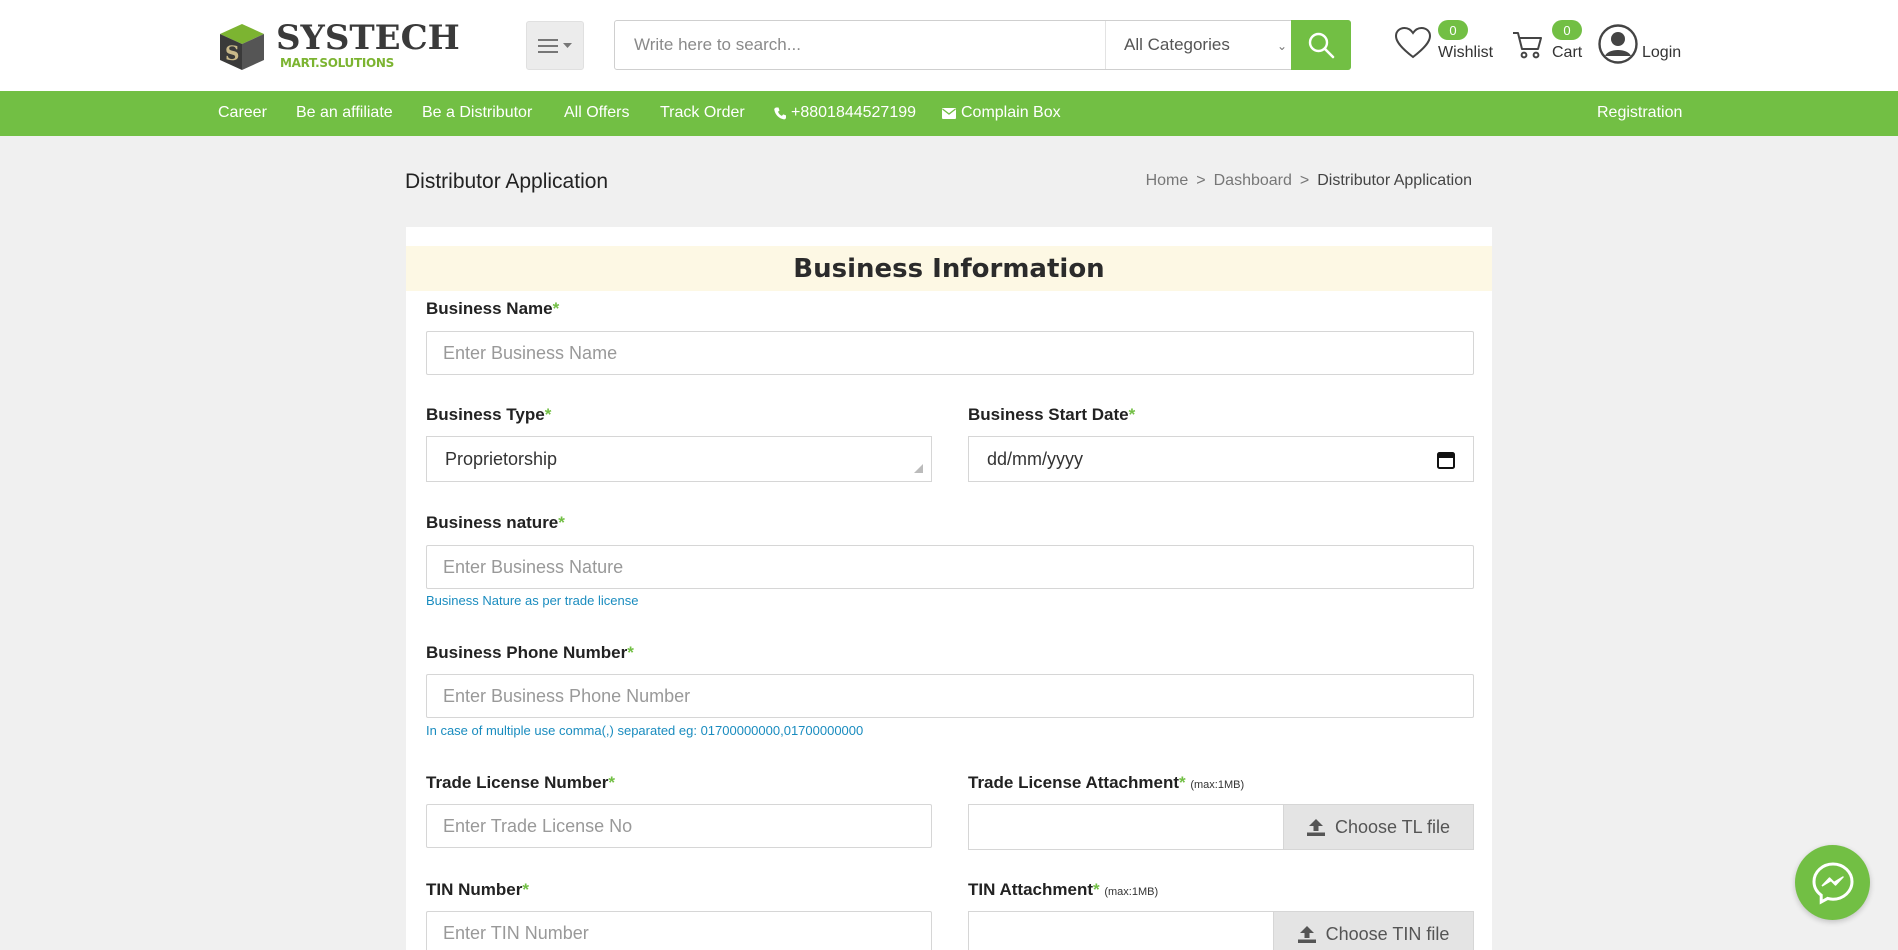 The image size is (1898, 950). Describe the element at coordinates (337, 63) in the screenshot. I see `logo-subtext: MART.SOLUTIONS` at that location.